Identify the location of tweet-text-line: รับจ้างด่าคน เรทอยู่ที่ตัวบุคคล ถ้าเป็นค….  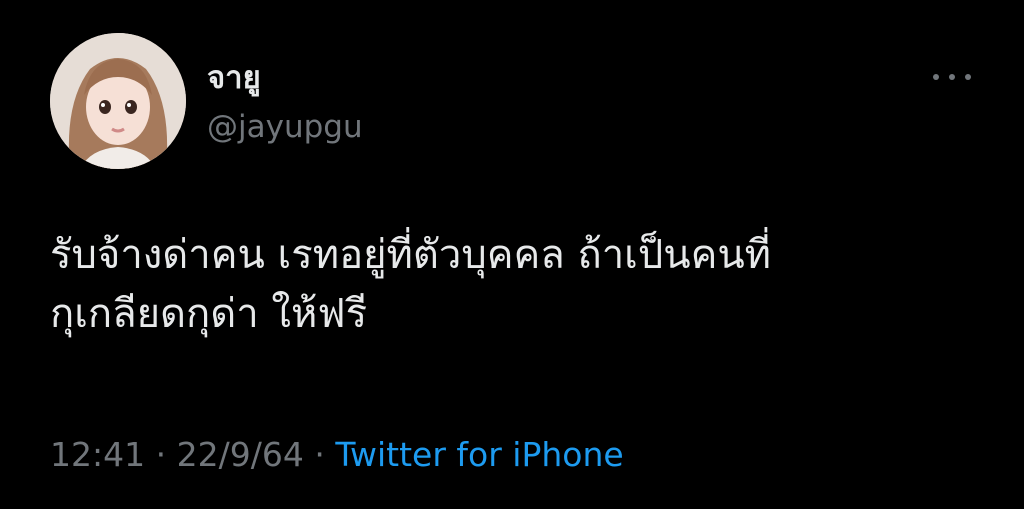
(411, 255).